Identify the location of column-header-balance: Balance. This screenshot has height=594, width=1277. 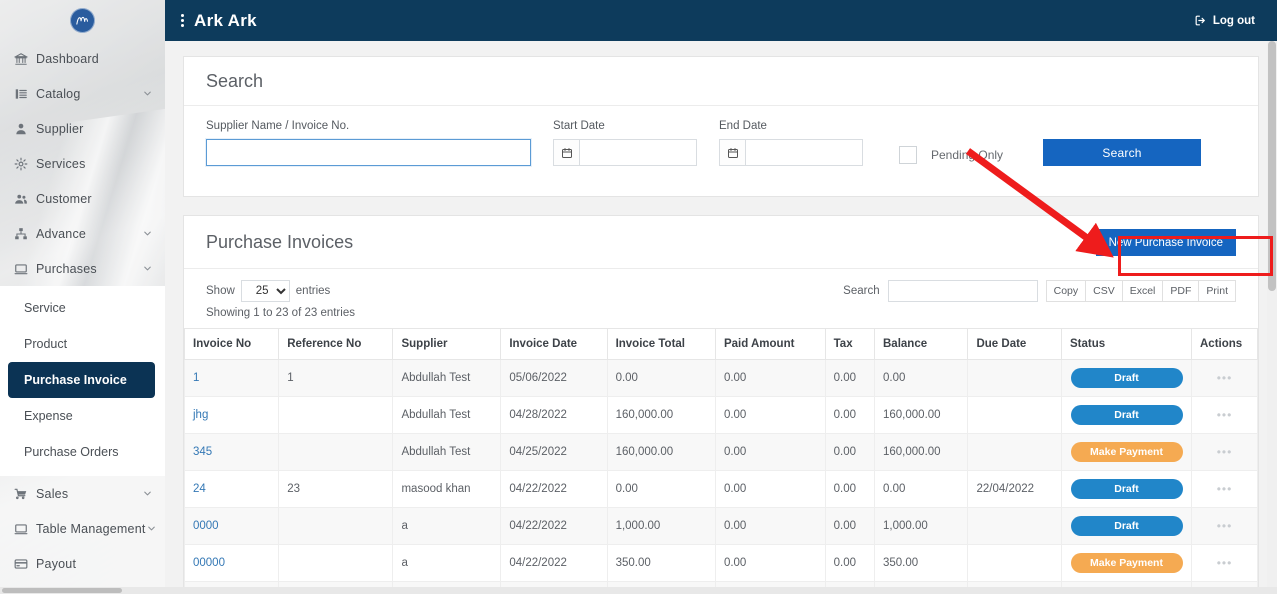
(921, 344).